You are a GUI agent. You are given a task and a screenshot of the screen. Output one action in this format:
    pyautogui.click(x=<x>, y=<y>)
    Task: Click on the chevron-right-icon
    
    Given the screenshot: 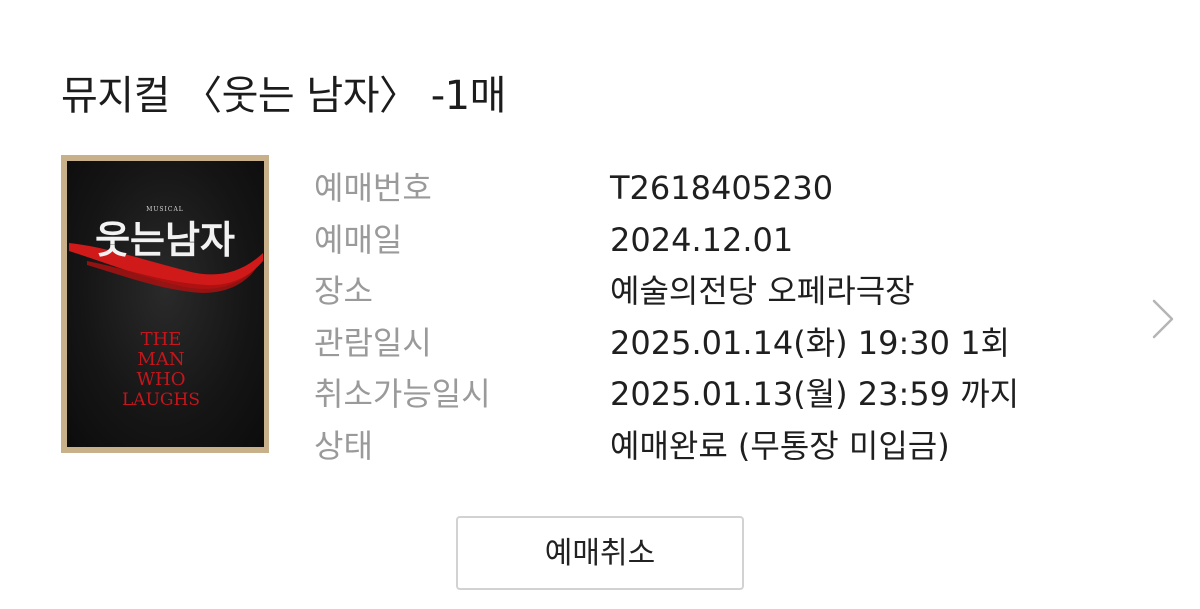 What is the action you would take?
    pyautogui.click(x=1163, y=319)
    